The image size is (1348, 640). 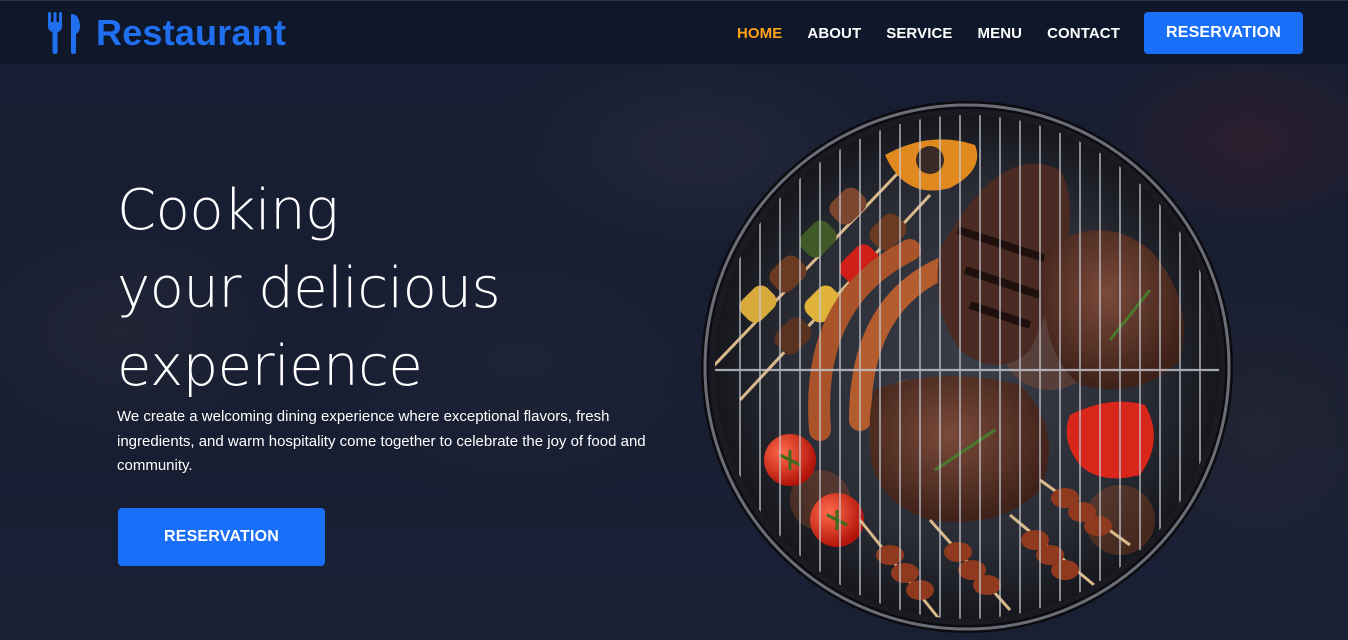 I want to click on brand-logo: Restaurant, so click(x=166, y=33).